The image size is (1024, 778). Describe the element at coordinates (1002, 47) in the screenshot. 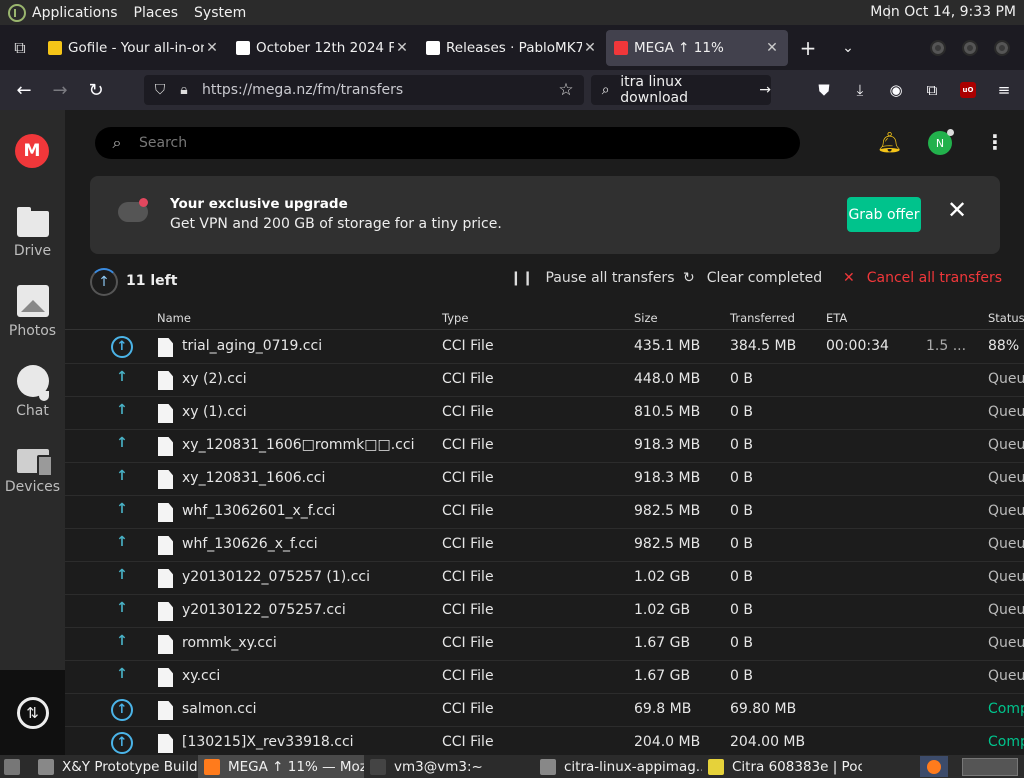

I see `close-window-button` at that location.